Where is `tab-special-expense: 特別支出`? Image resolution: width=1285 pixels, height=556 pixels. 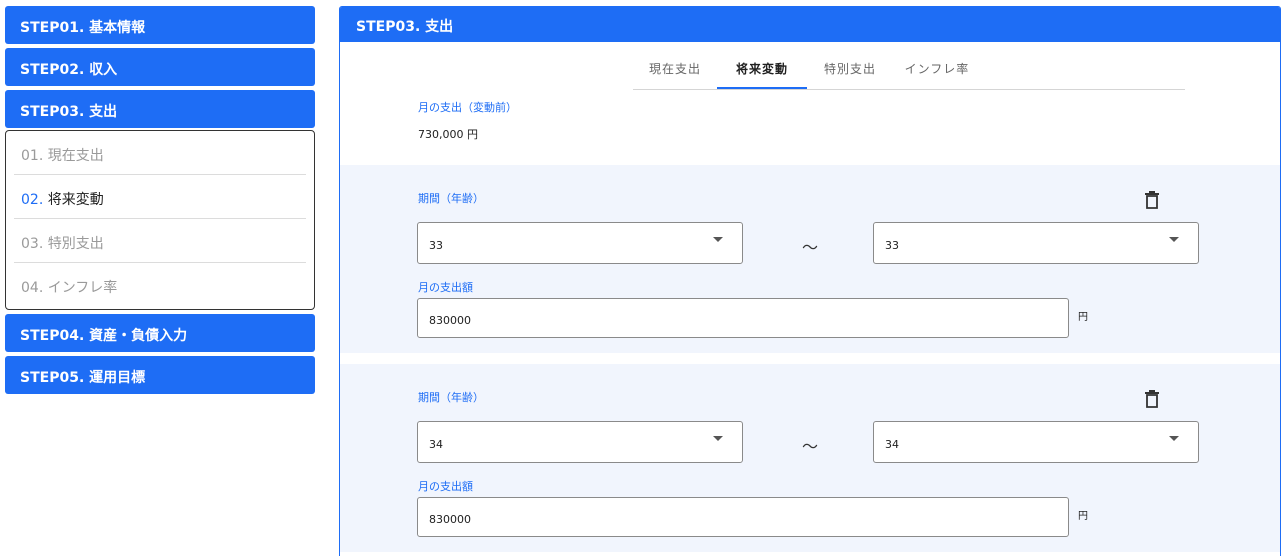 tab-special-expense: 特別支出 is located at coordinates (850, 65).